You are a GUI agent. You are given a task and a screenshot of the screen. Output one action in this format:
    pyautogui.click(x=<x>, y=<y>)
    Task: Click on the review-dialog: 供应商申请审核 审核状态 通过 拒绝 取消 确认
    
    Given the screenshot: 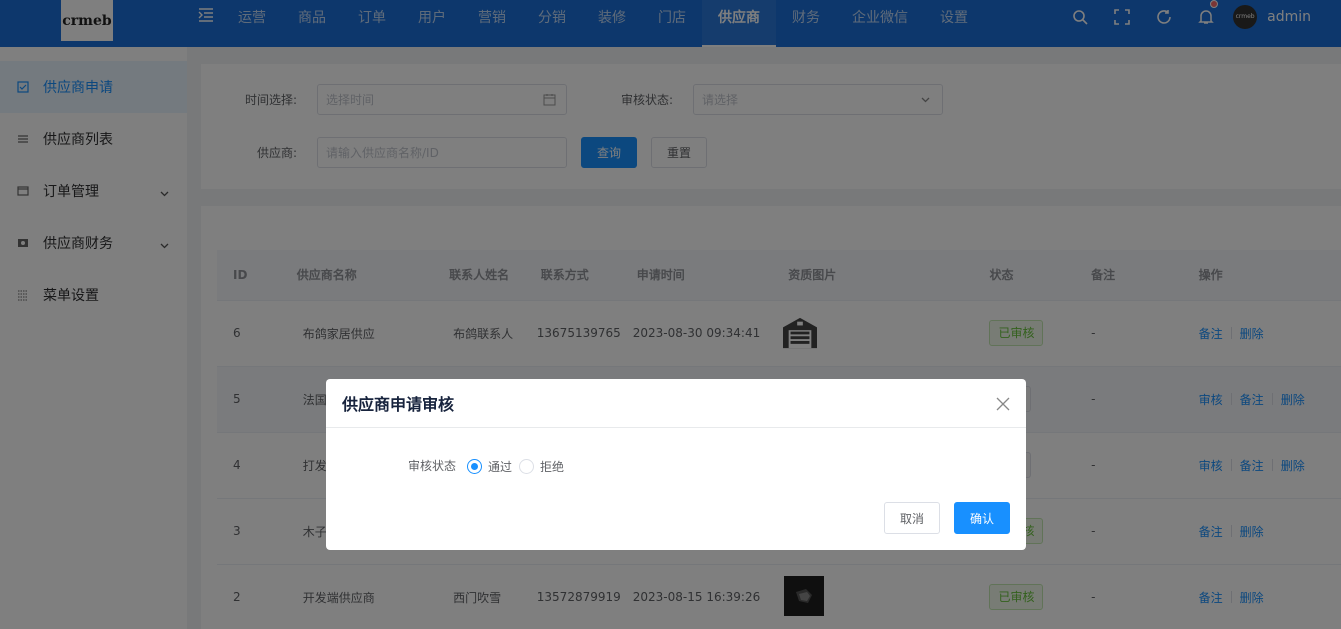 What is the action you would take?
    pyautogui.click(x=676, y=464)
    